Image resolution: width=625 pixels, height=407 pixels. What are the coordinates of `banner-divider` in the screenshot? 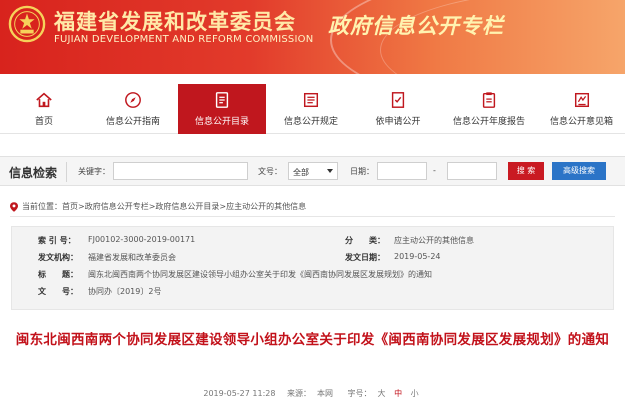 It's located at (312, 78).